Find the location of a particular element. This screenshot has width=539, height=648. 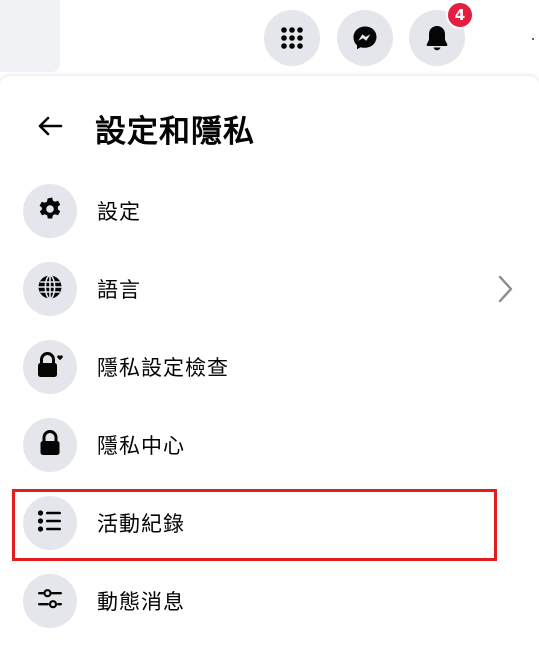

menu-item-label: 動態消息 is located at coordinates (141, 602).